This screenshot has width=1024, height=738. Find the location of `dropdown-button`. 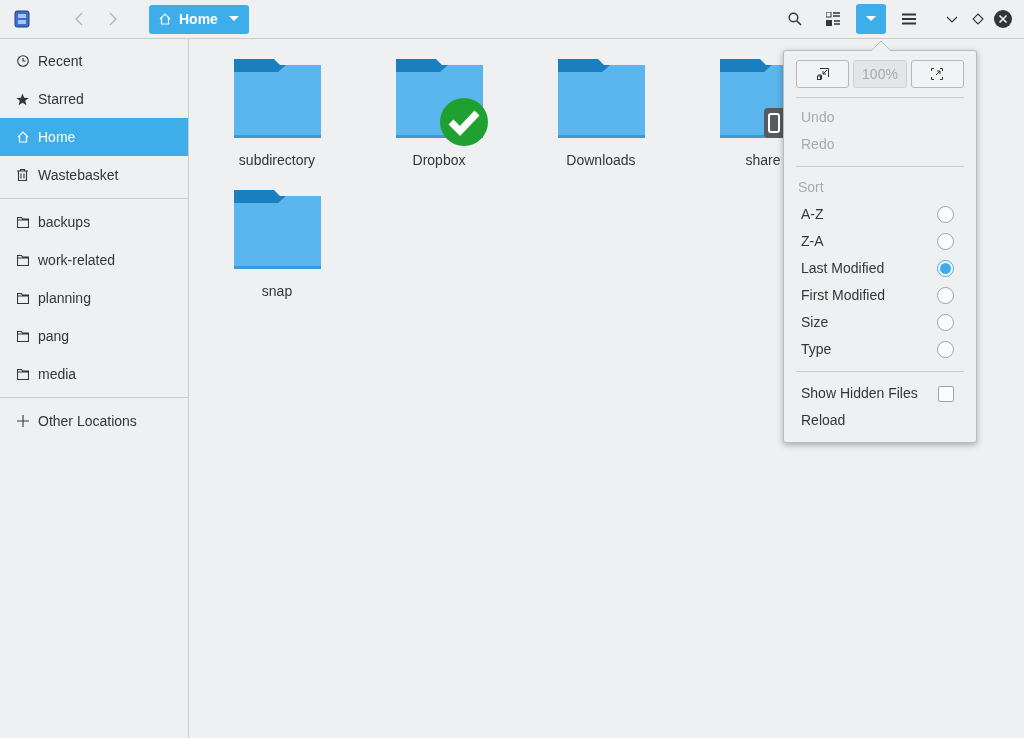

dropdown-button is located at coordinates (871, 19).